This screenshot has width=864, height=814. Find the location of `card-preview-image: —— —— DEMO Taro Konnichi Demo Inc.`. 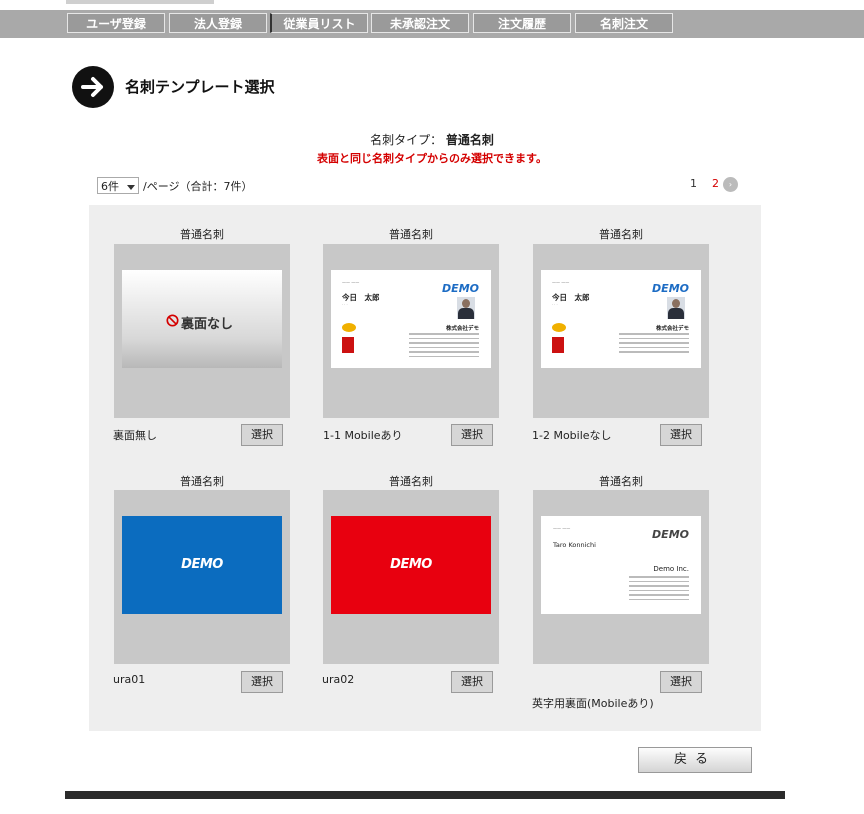

card-preview-image: —— —— DEMO Taro Konnichi Demo Inc. is located at coordinates (621, 565).